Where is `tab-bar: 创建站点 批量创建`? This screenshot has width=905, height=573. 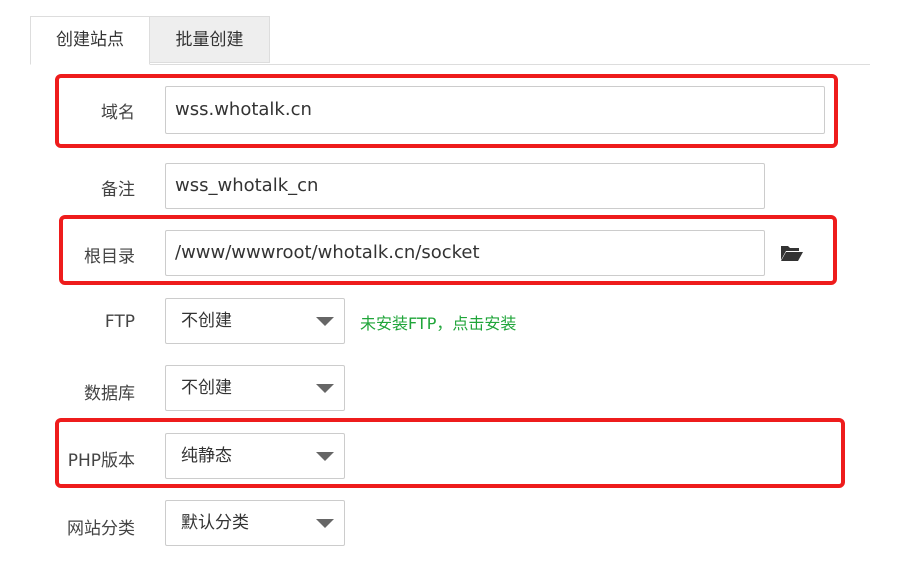
tab-bar: 创建站点 批量创建 is located at coordinates (450, 40).